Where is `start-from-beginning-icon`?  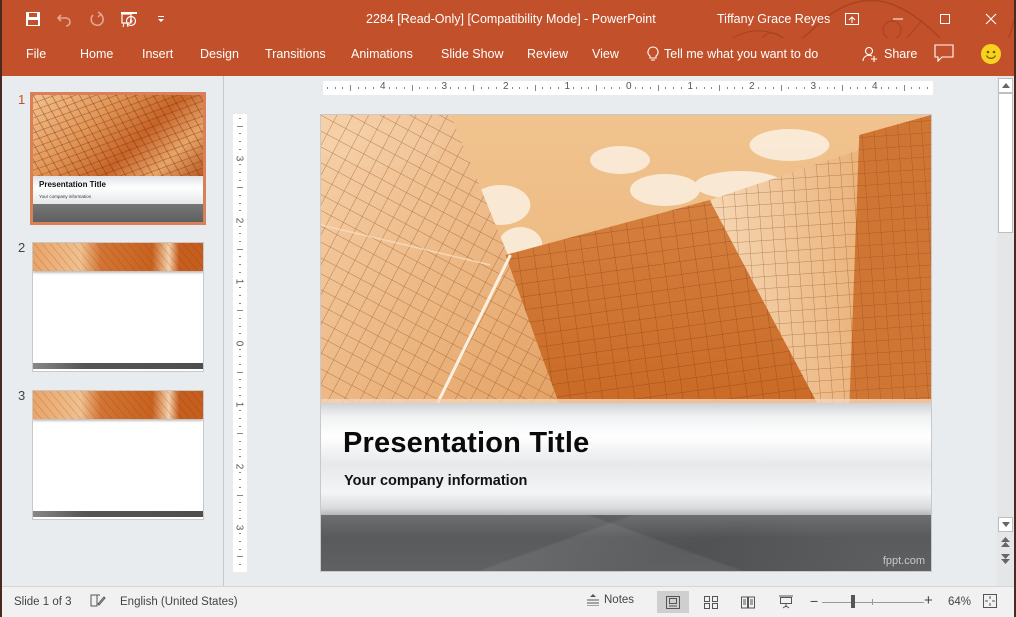 start-from-beginning-icon is located at coordinates (129, 19).